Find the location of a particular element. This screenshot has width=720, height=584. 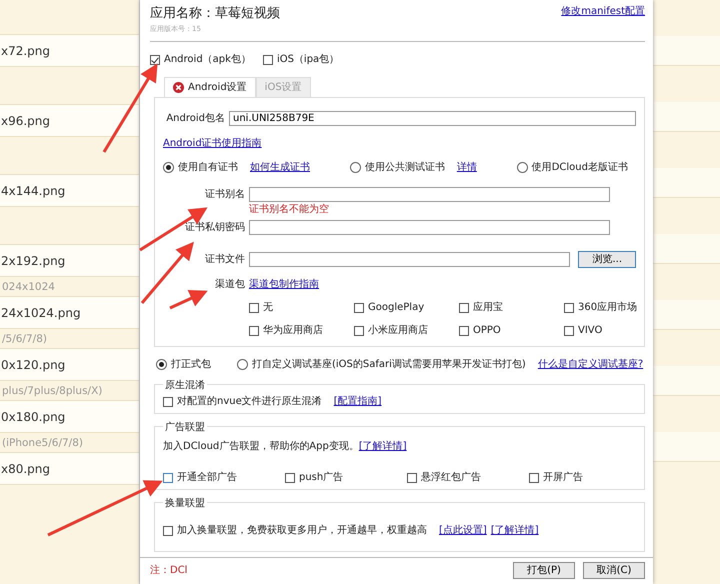

checkbox-label: Android（apk包） is located at coordinates (207, 60).